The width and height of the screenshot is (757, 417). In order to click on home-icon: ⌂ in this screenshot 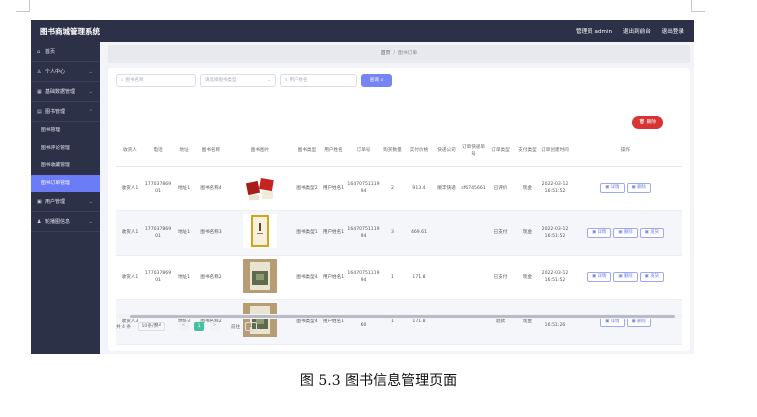, I will do `click(39, 52)`.